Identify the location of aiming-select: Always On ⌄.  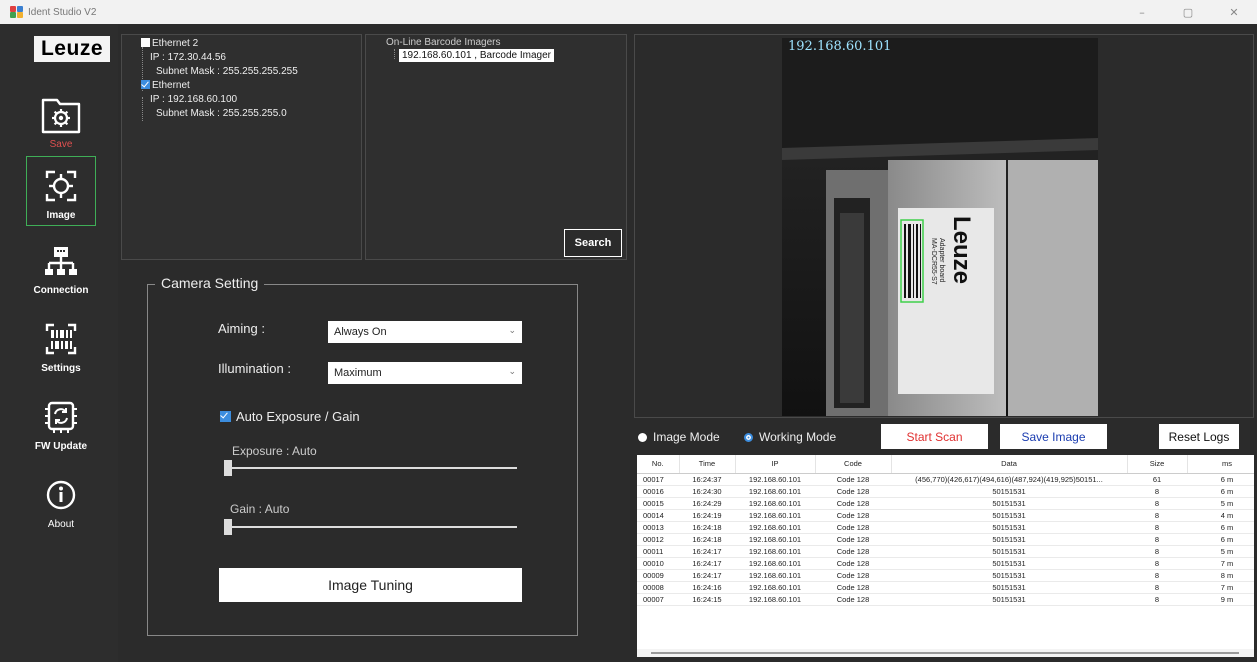
(425, 332).